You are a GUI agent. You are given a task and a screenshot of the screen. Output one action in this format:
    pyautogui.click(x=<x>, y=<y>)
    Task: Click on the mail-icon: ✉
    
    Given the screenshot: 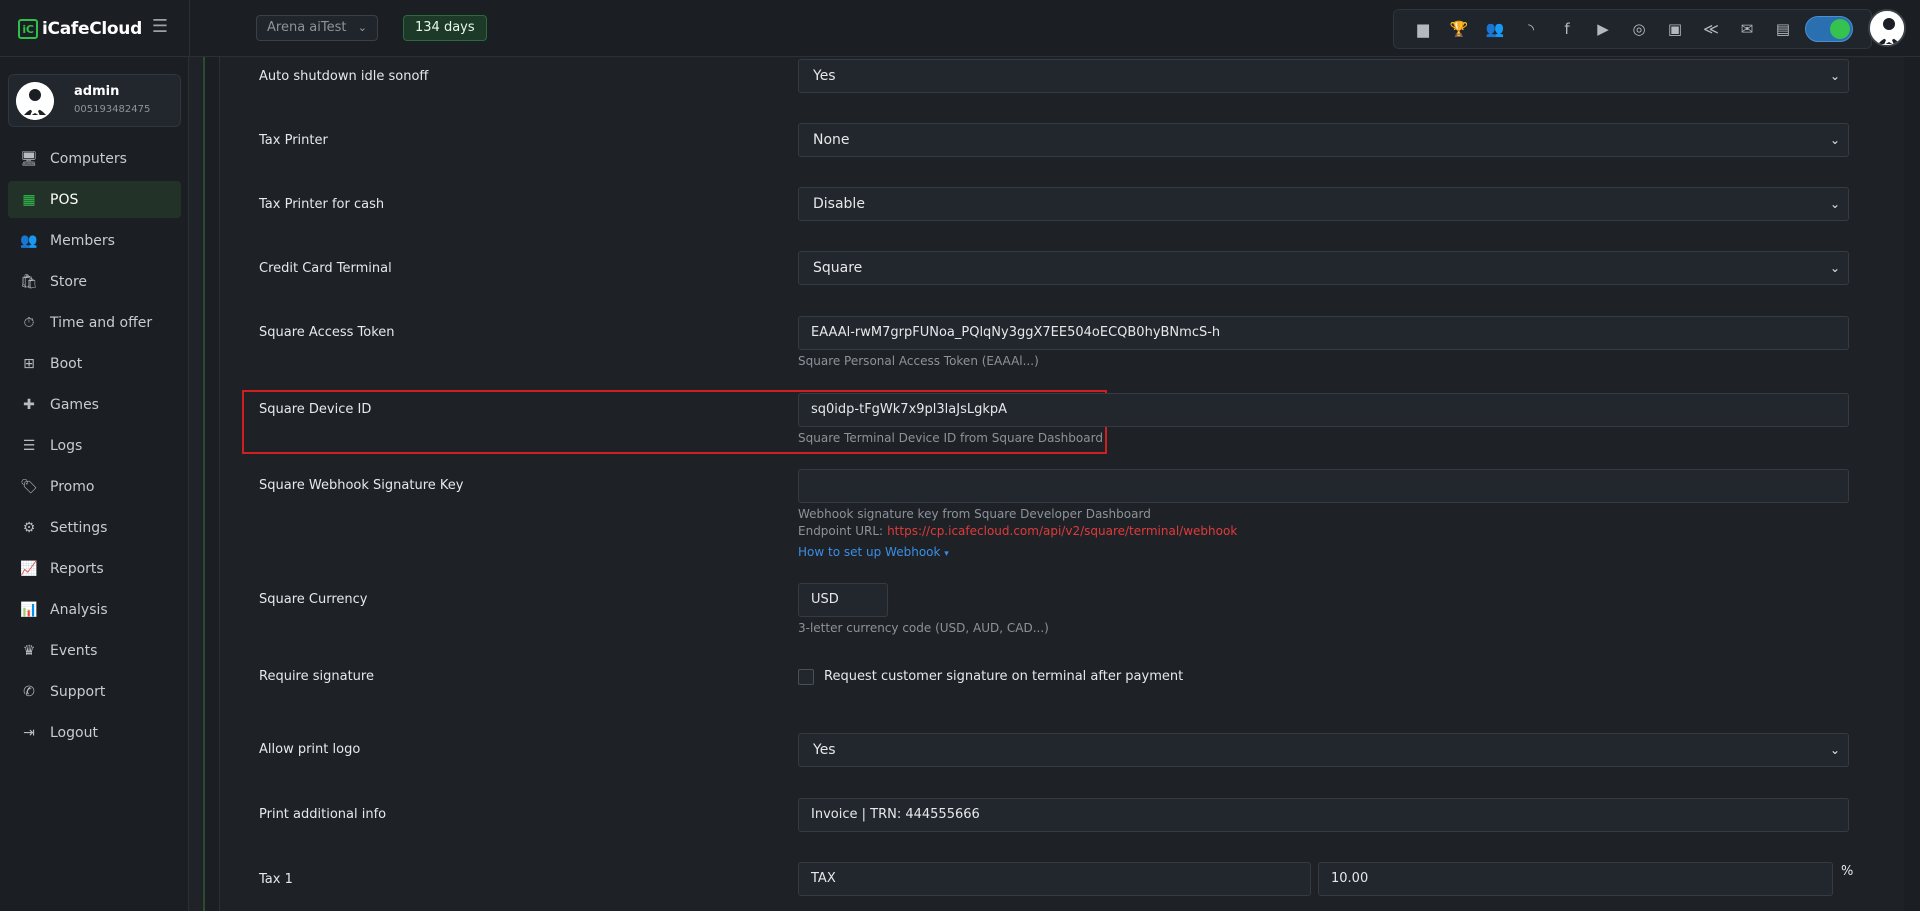 What is the action you would take?
    pyautogui.click(x=1747, y=29)
    